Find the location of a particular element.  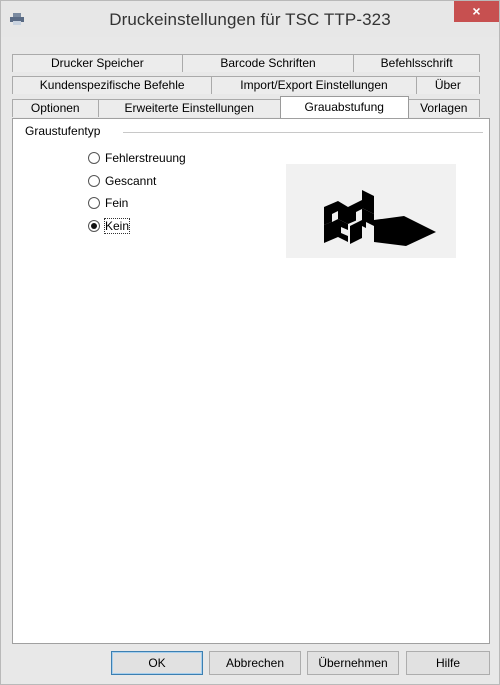

radio-selected-dot is located at coordinates (94, 226).